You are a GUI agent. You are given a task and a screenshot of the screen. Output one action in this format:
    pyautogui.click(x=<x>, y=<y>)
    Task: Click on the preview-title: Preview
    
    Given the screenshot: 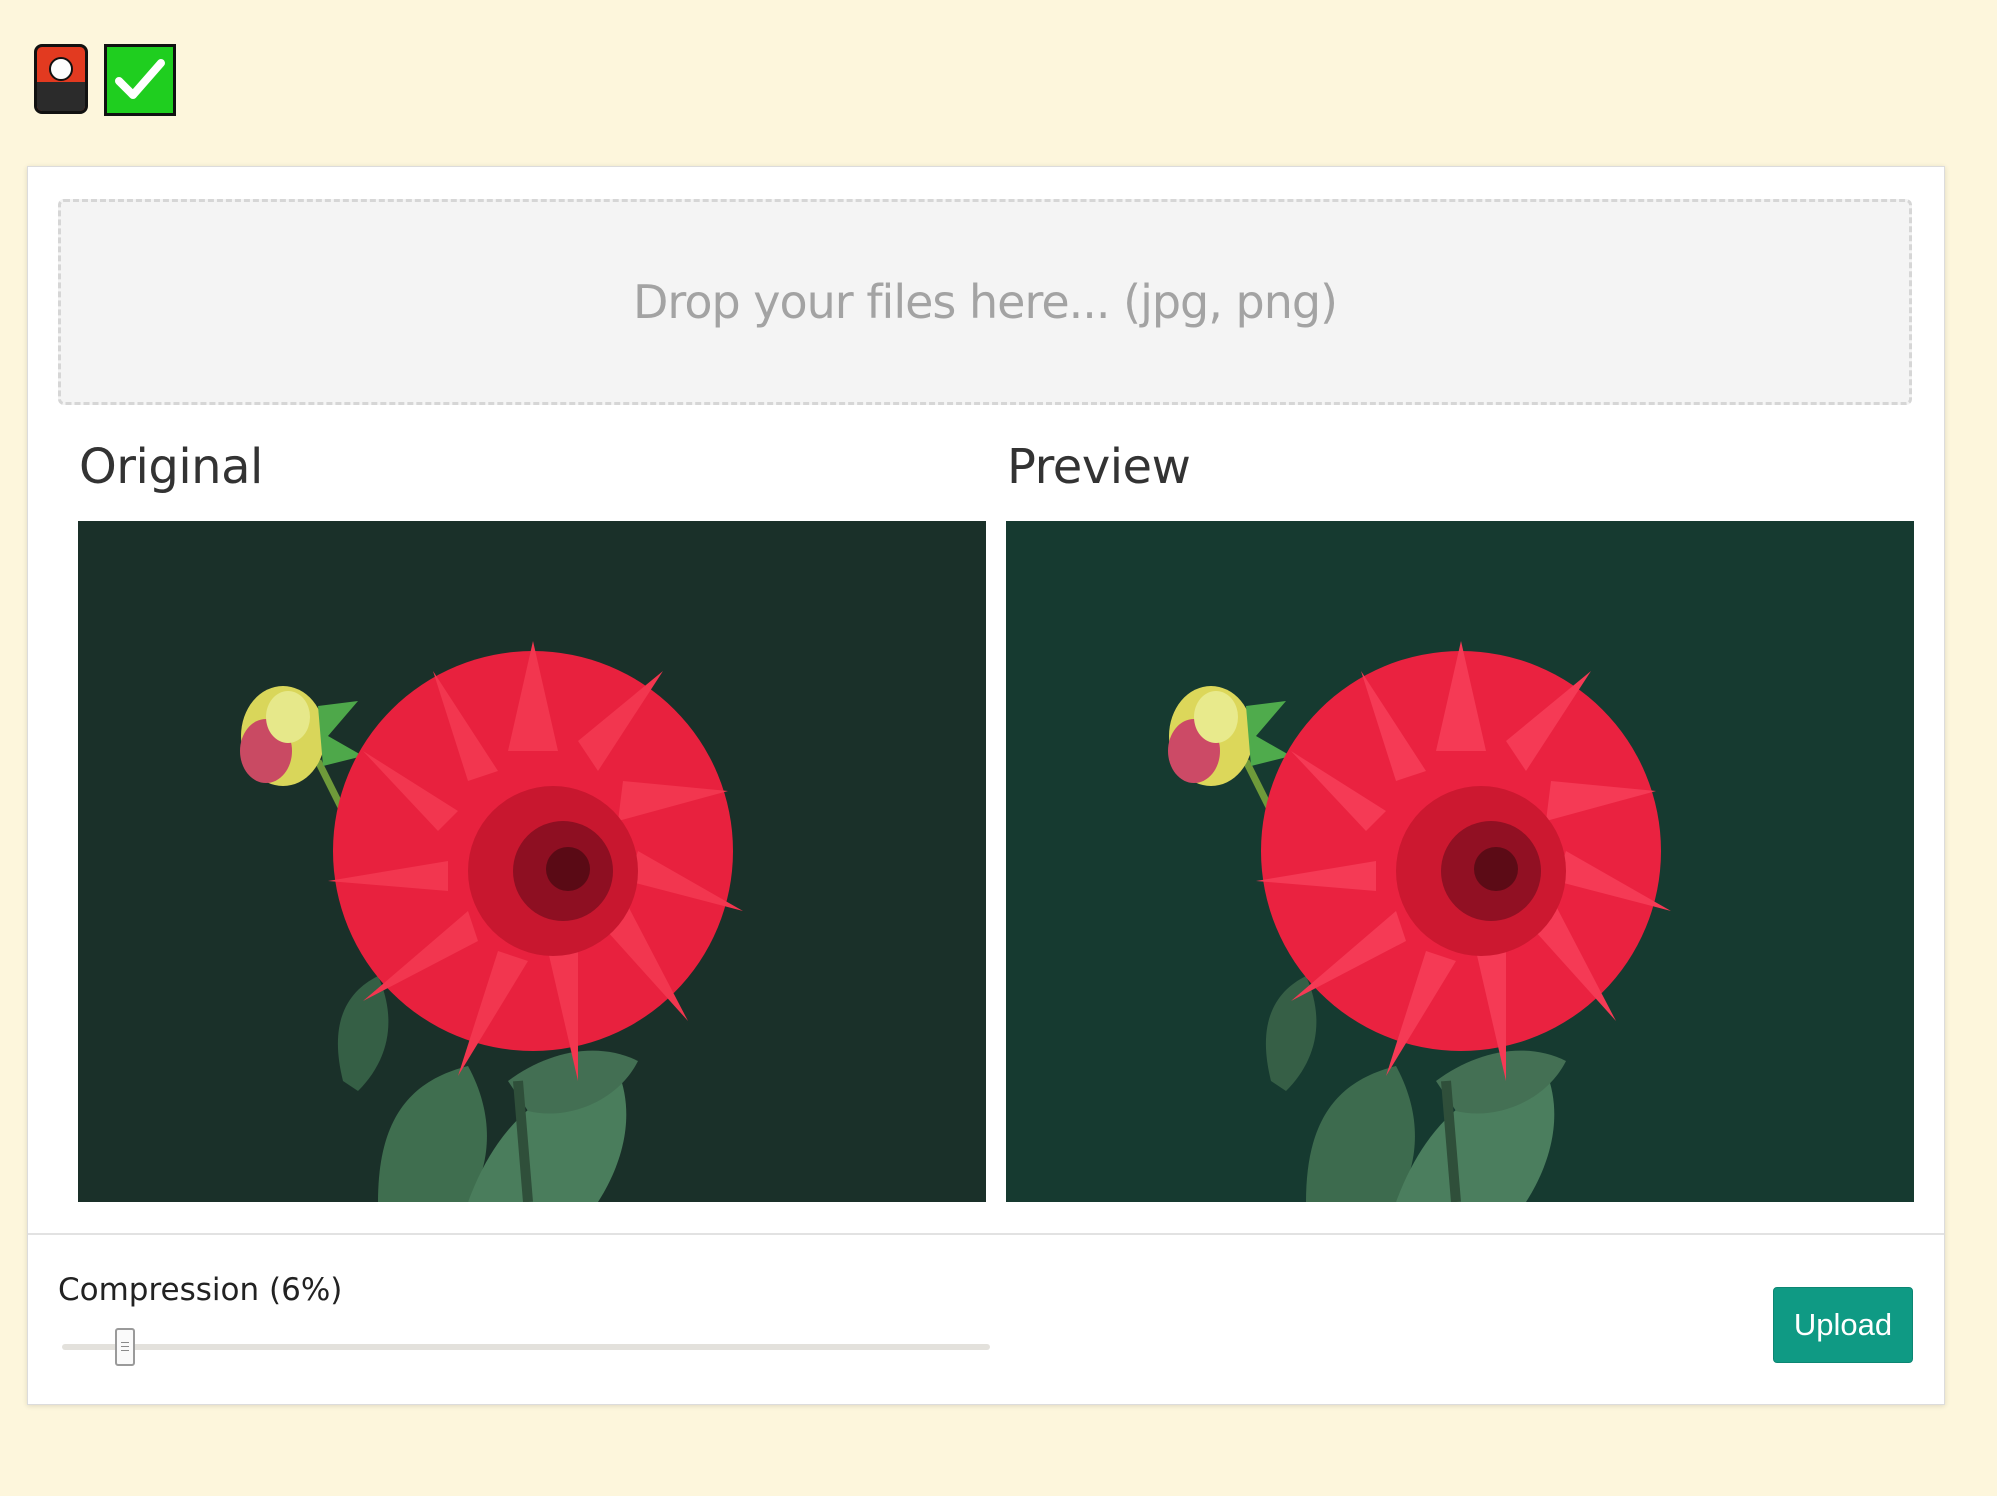 What is the action you would take?
    pyautogui.click(x=1099, y=467)
    